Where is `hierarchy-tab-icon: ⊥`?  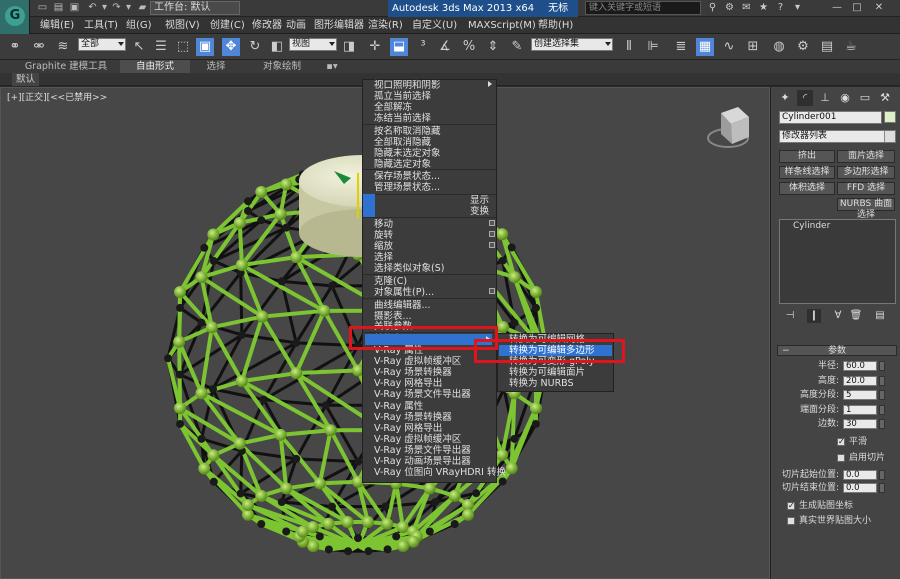
hierarchy-tab-icon: ⊥ is located at coordinates (825, 98).